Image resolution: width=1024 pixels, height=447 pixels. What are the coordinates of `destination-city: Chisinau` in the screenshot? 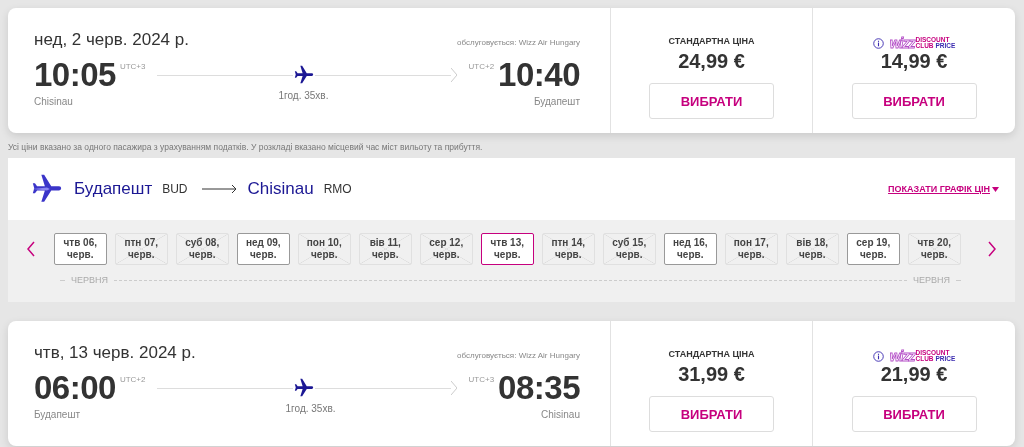 It's located at (280, 189).